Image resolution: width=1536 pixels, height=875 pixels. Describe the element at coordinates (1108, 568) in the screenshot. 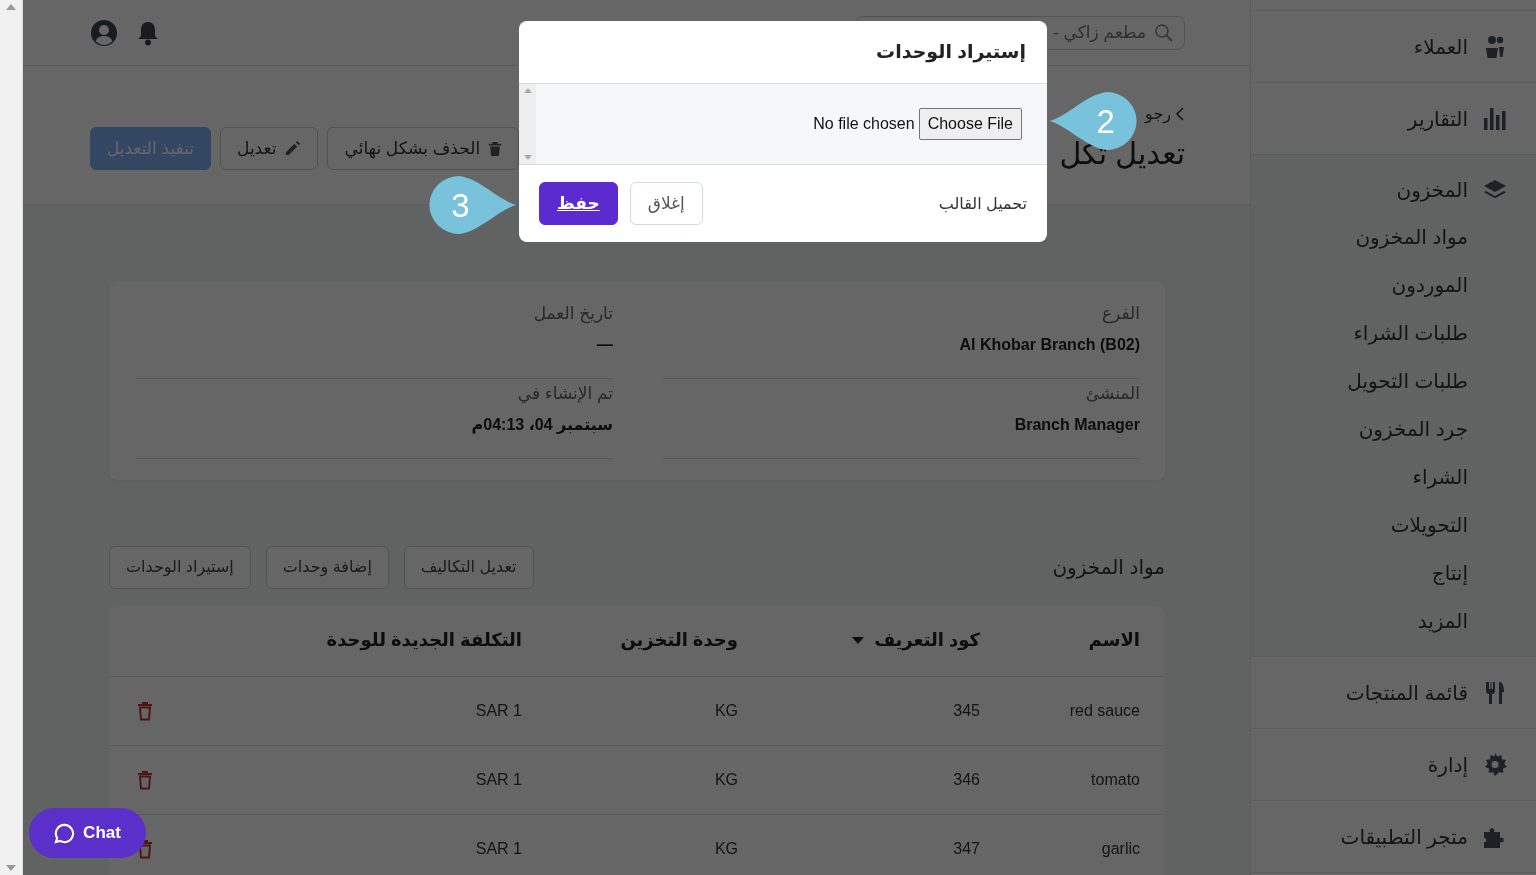

I see `section-title: مواد المخزون` at that location.